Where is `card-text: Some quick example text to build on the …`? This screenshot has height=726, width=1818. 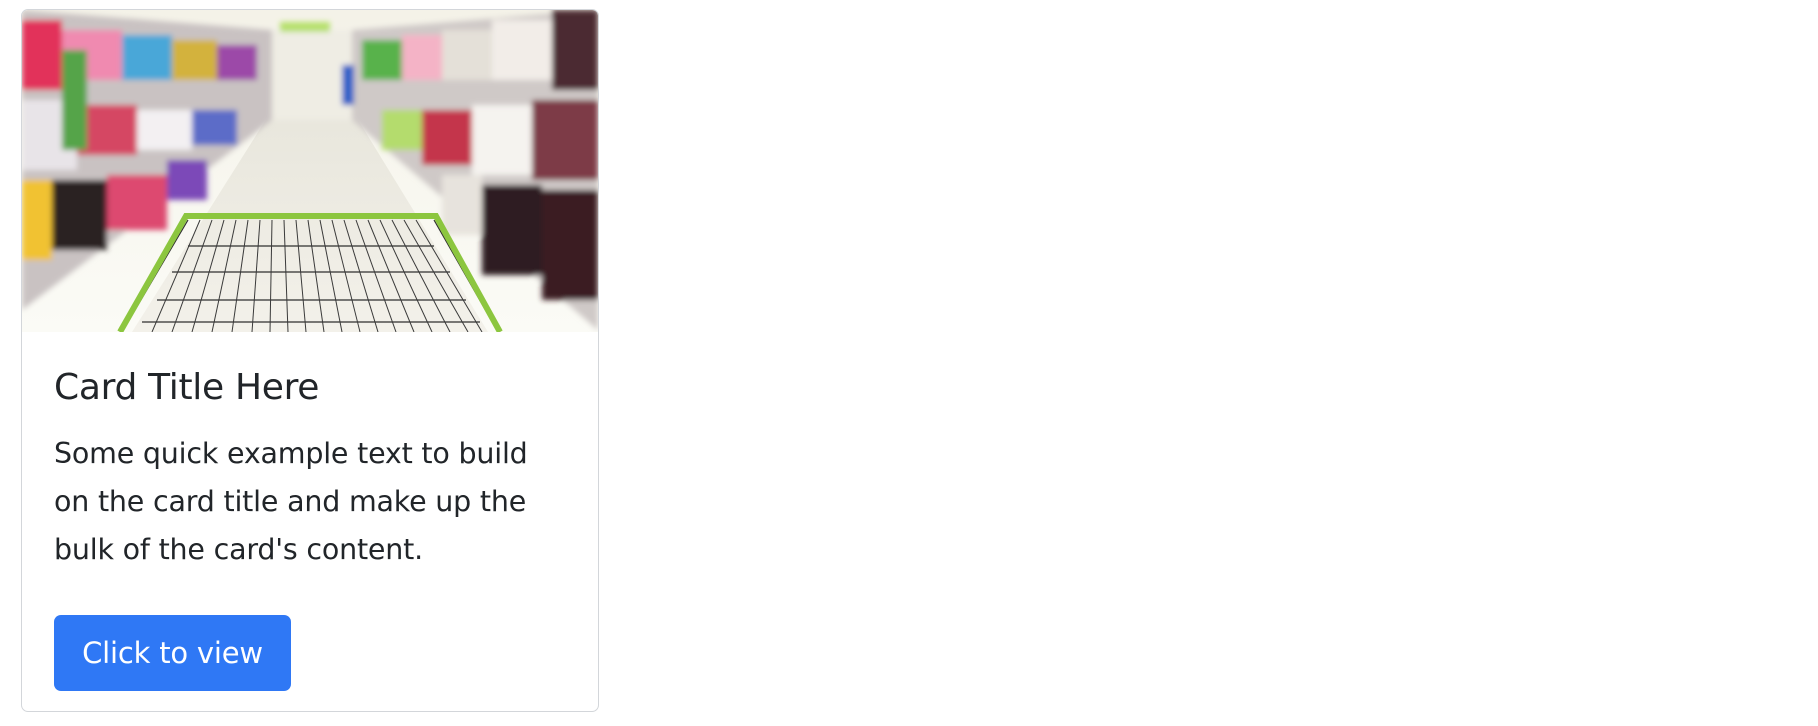
card-text: Some quick example text to build on the … is located at coordinates (291, 501).